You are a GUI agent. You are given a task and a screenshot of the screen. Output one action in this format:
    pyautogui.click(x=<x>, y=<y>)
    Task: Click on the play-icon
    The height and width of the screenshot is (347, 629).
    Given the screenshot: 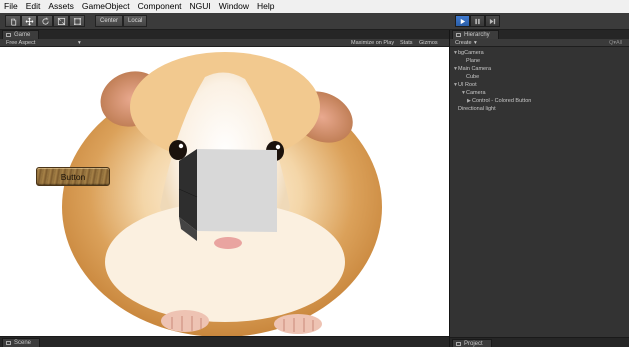 What is the action you would take?
    pyautogui.click(x=463, y=21)
    